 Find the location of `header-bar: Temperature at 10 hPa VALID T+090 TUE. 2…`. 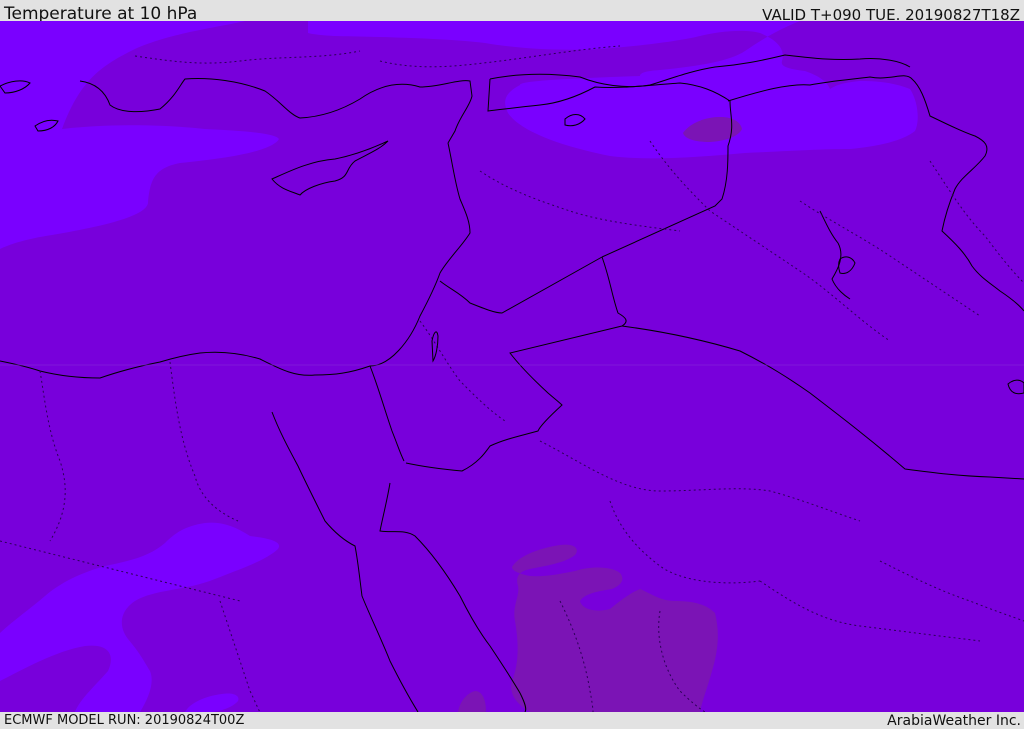

header-bar: Temperature at 10 hPa VALID T+090 TUE. 2… is located at coordinates (512, 12).